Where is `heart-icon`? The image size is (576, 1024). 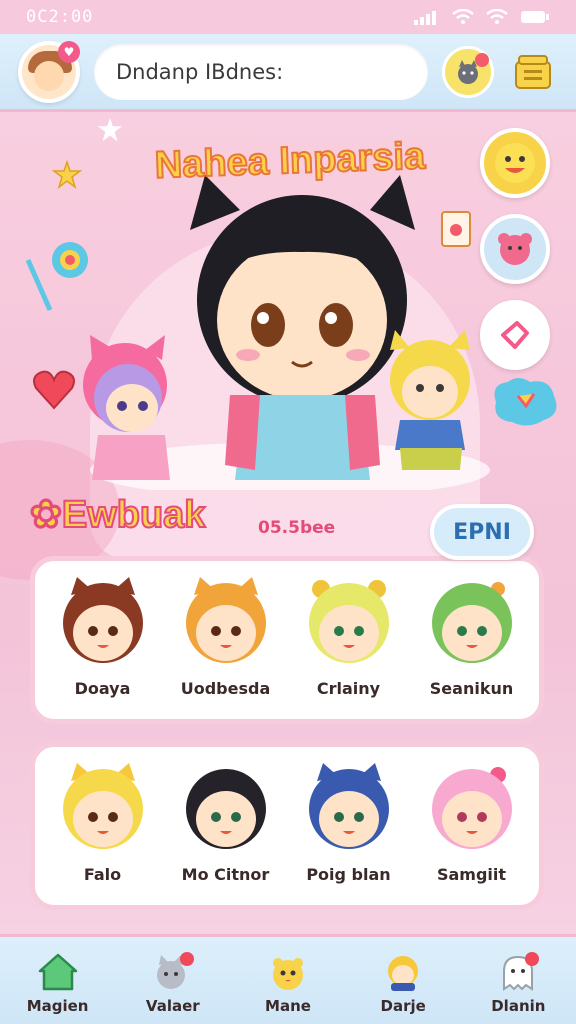
heart-icon is located at coordinates (54, 390).